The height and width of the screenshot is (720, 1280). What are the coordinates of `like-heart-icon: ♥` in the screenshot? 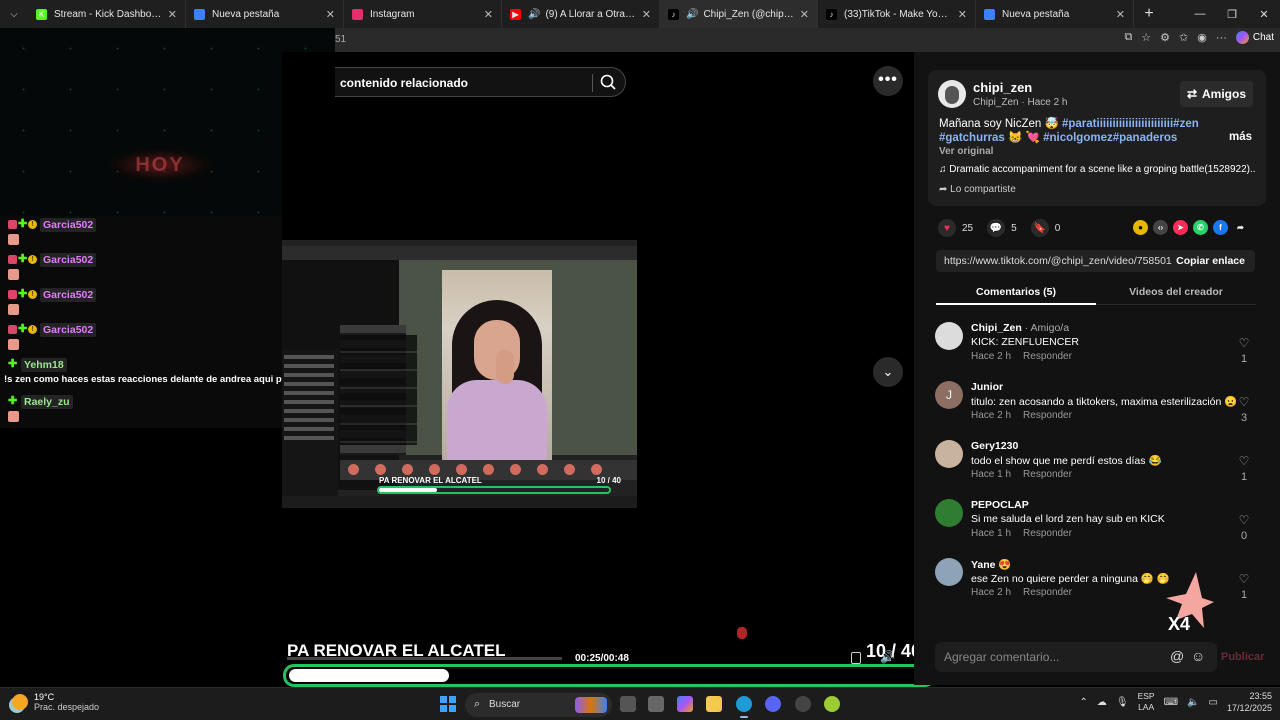 It's located at (947, 228).